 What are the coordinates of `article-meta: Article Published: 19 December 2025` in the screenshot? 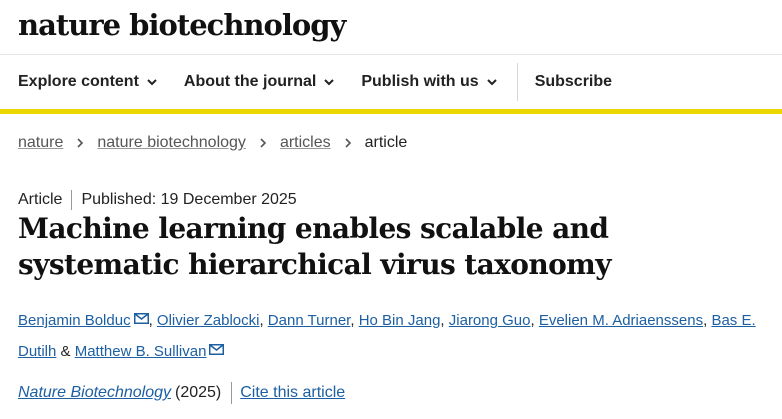 It's located at (157, 200).